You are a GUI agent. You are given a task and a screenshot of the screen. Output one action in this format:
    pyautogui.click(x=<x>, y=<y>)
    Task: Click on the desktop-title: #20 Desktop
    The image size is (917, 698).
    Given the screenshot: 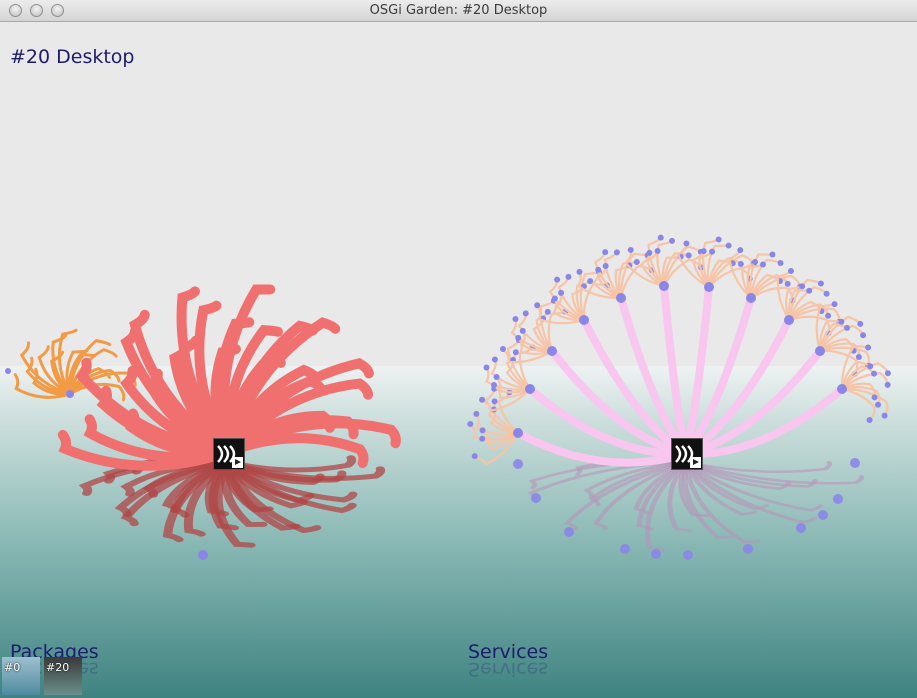 What is the action you would take?
    pyautogui.click(x=72, y=57)
    